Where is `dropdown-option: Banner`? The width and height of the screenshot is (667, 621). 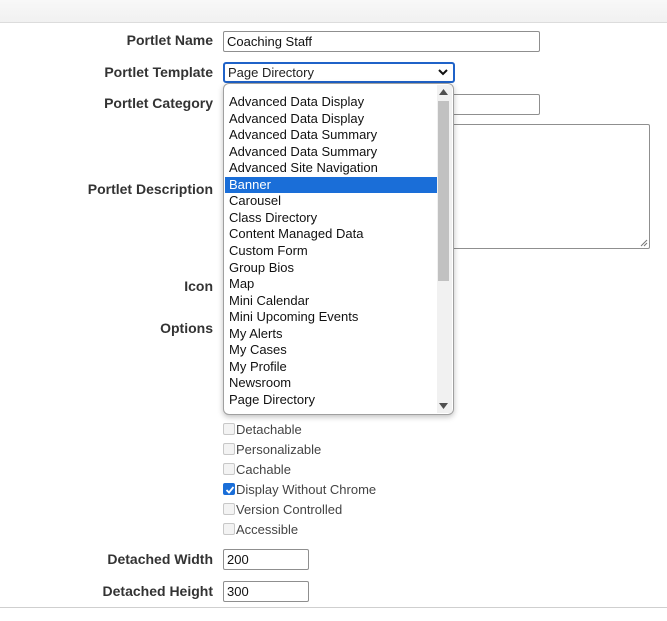
dropdown-option: Banner is located at coordinates (331, 185).